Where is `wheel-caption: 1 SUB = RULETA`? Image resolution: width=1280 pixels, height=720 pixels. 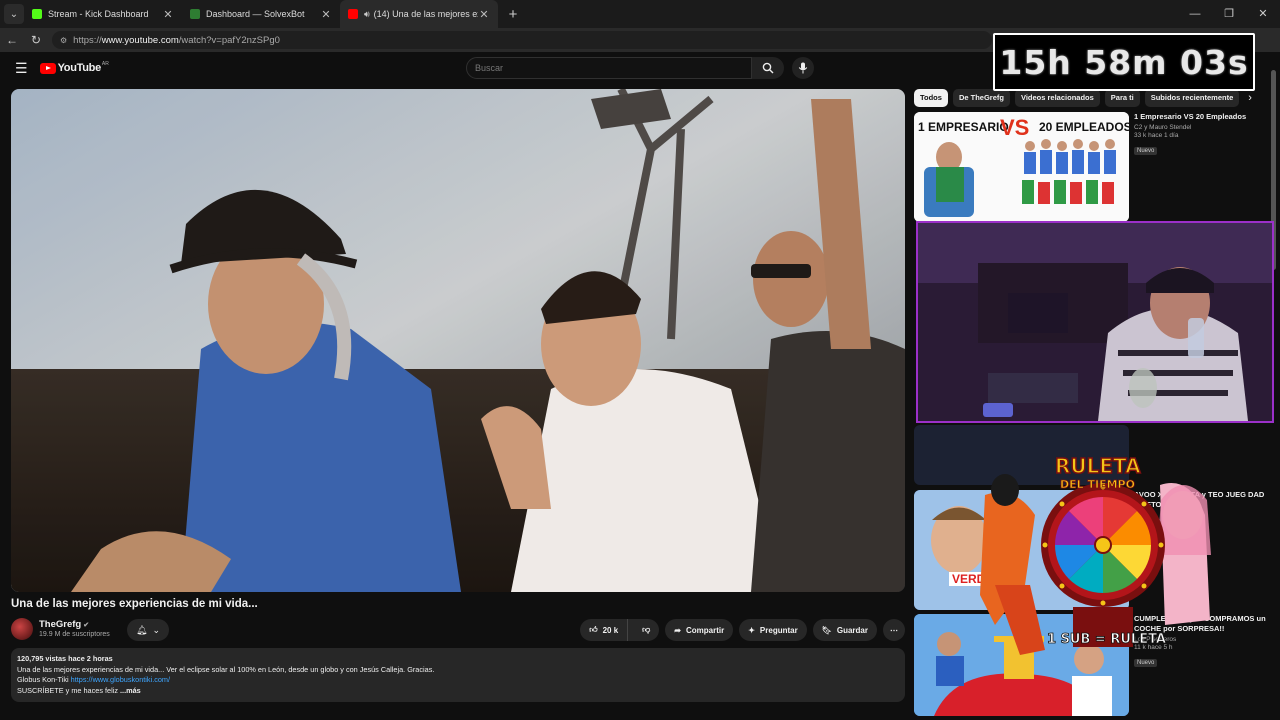 wheel-caption: 1 SUB = RULETA is located at coordinates (1106, 639).